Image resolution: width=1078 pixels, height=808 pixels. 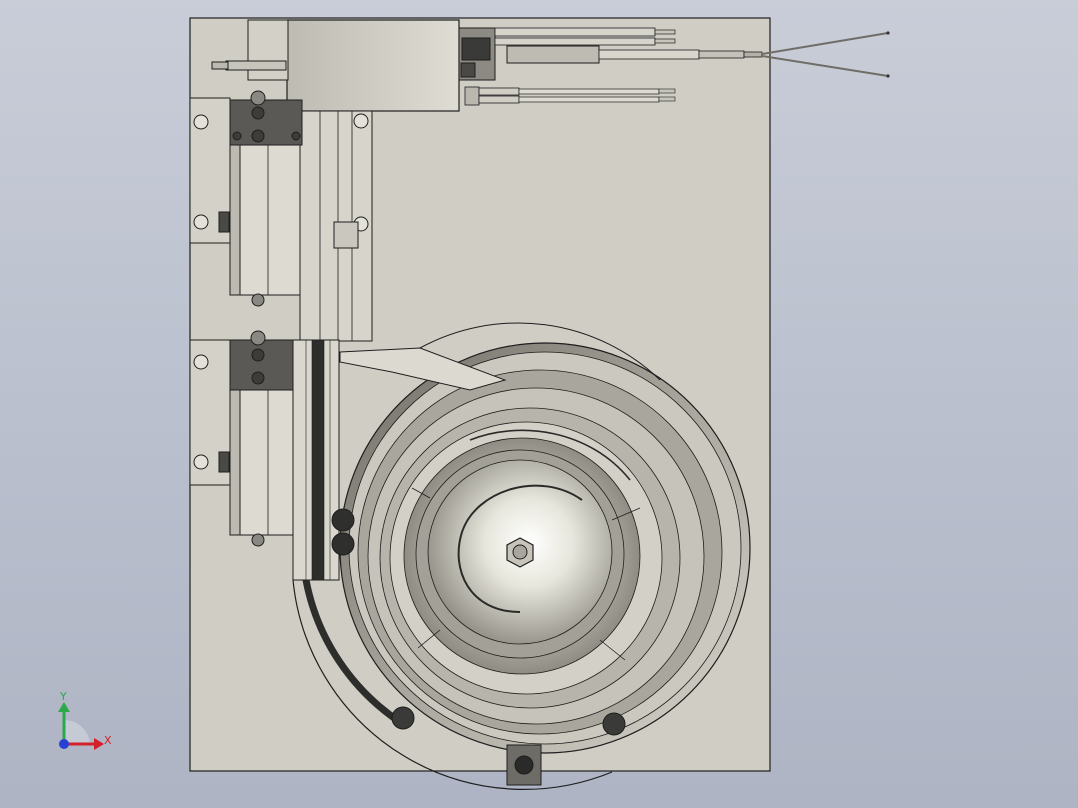 What do you see at coordinates (468, 70) in the screenshot?
I see `fitting-nut` at bounding box center [468, 70].